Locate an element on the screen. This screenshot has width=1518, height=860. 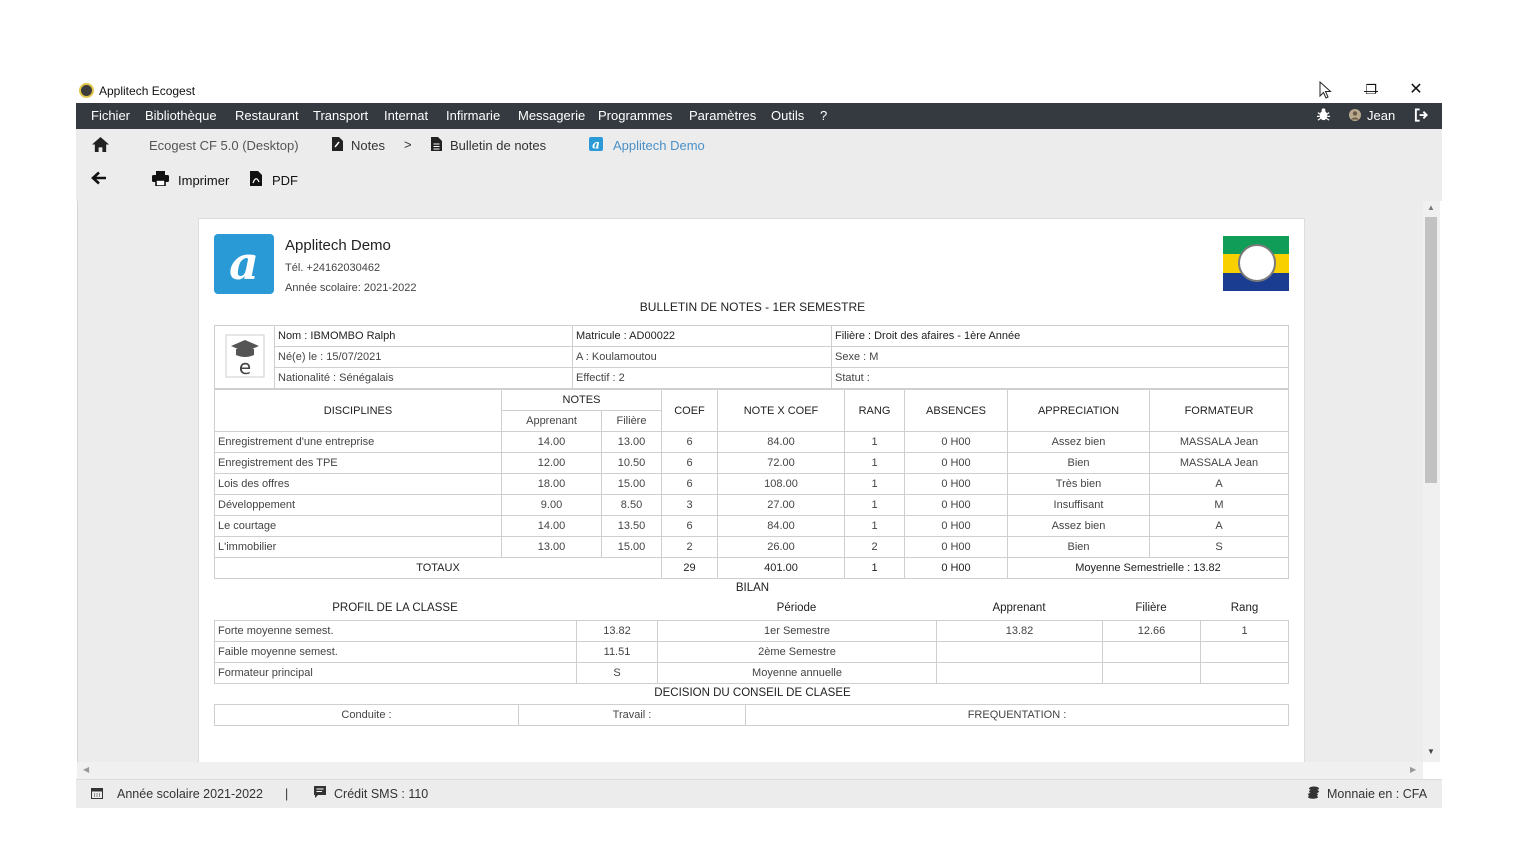
school-logo: a is located at coordinates (244, 264).